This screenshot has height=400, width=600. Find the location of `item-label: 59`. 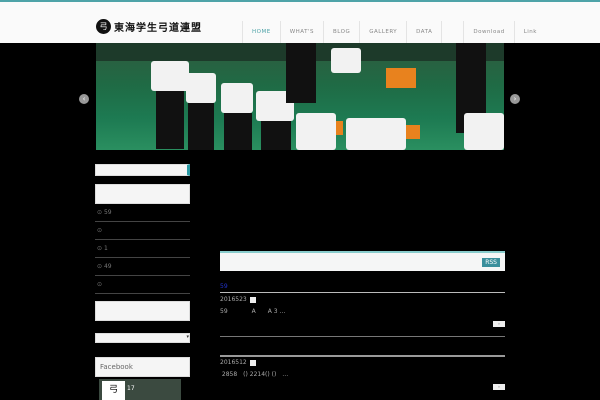

item-label: 59 is located at coordinates (107, 212).